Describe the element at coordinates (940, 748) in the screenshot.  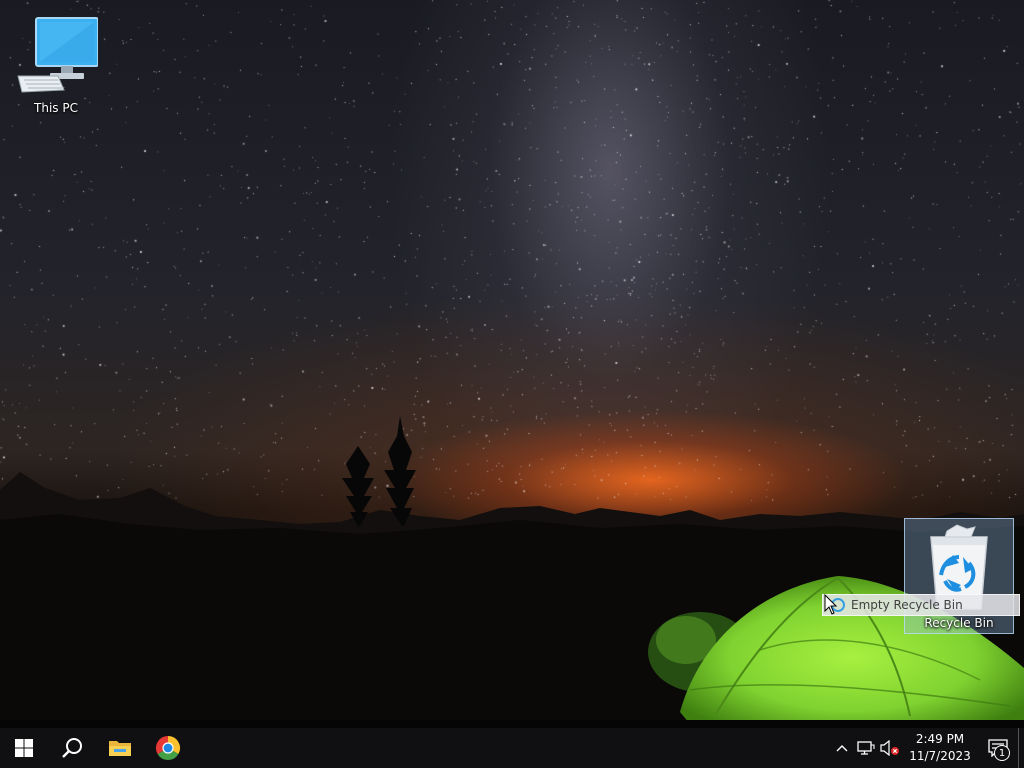
I see `clock: 2:49 PM 11/7/2023` at that location.